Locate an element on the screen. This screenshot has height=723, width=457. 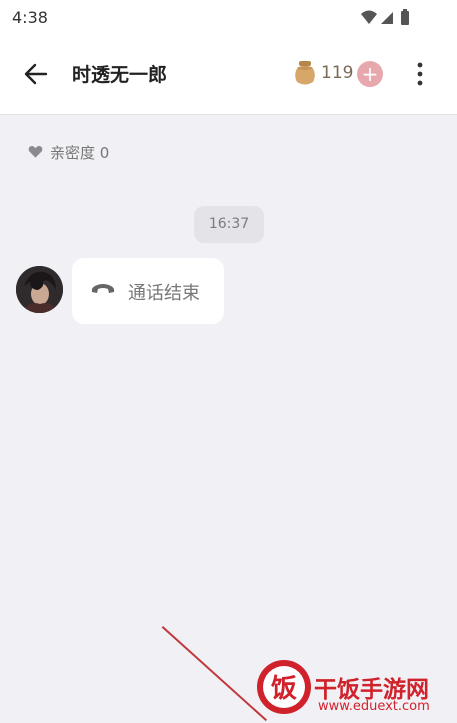
wifi-signal-battery-icon is located at coordinates (385, 17).